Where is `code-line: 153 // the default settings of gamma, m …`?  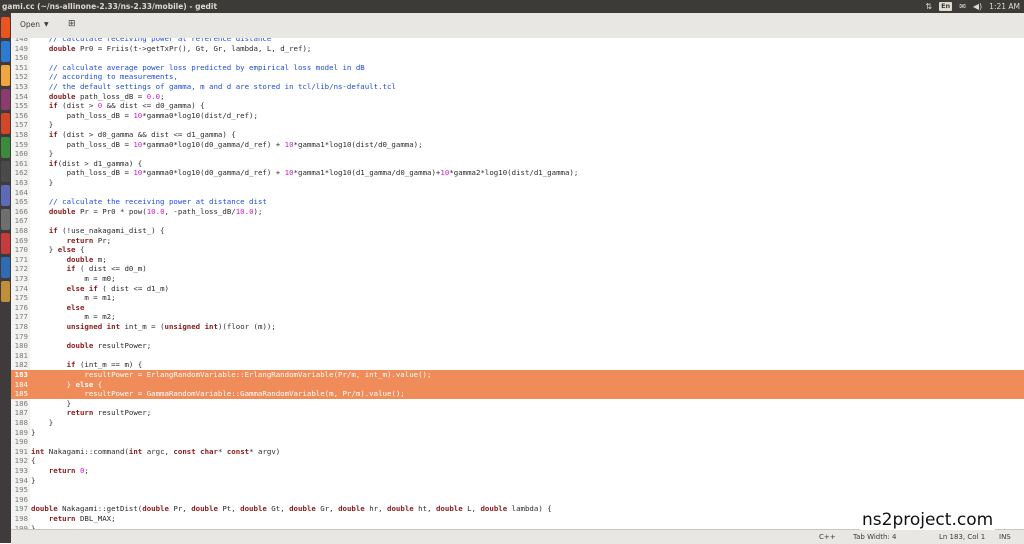 code-line: 153 // the default settings of gamma, m … is located at coordinates (517, 87).